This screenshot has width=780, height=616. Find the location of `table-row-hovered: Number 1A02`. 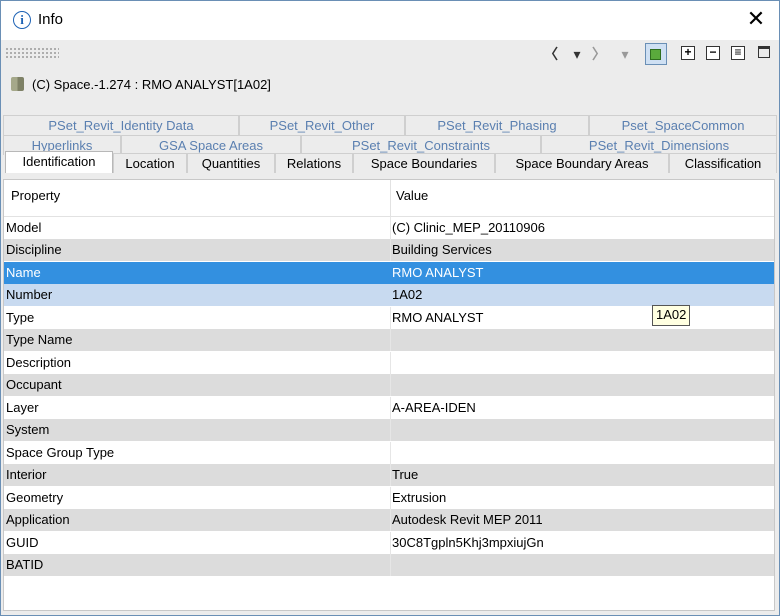

table-row-hovered: Number 1A02 is located at coordinates (389, 295).